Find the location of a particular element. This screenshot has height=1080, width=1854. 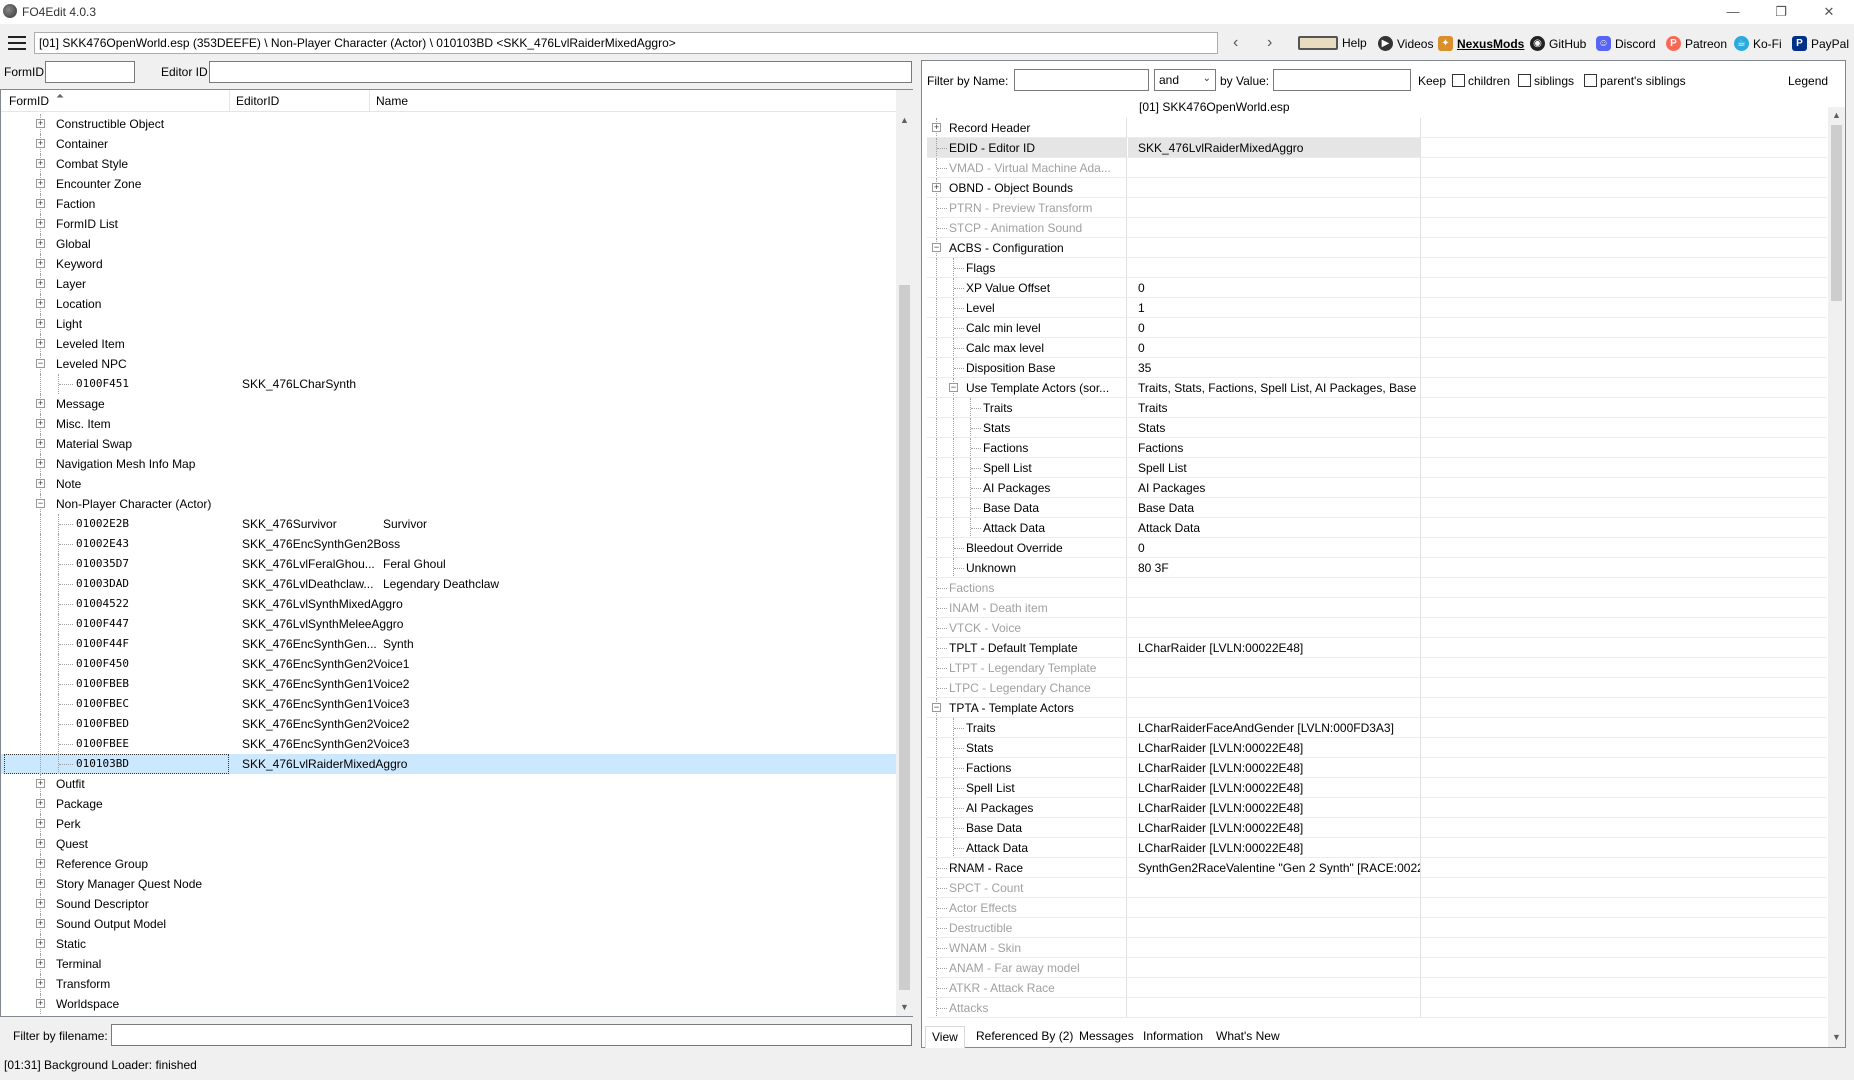

minimize-button: — is located at coordinates (1733, 12).